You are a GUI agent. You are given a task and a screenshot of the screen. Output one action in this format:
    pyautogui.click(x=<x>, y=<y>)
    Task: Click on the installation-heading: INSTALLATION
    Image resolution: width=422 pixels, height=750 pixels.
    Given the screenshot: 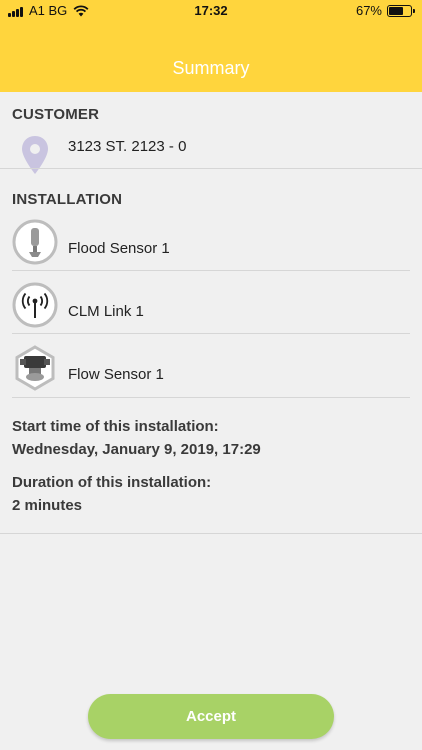 What is the action you would take?
    pyautogui.click(x=67, y=199)
    